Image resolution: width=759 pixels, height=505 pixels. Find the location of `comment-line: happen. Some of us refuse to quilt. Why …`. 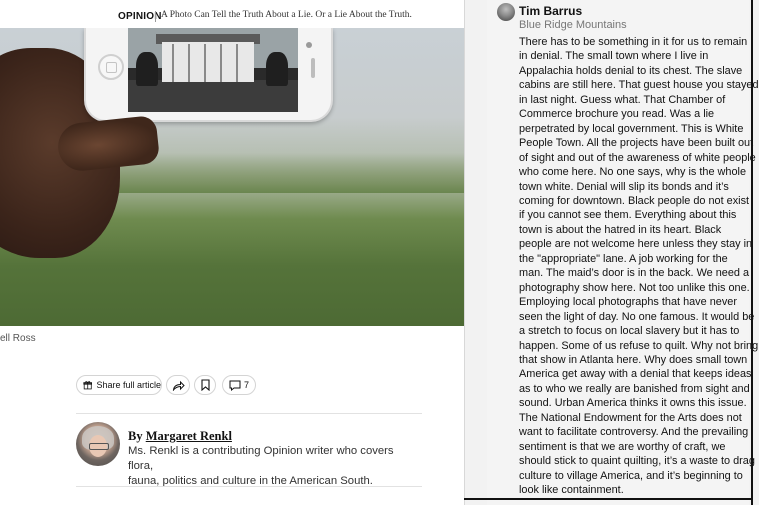

comment-line: happen. Some of us refuse to quilt. Why … is located at coordinates (639, 345).